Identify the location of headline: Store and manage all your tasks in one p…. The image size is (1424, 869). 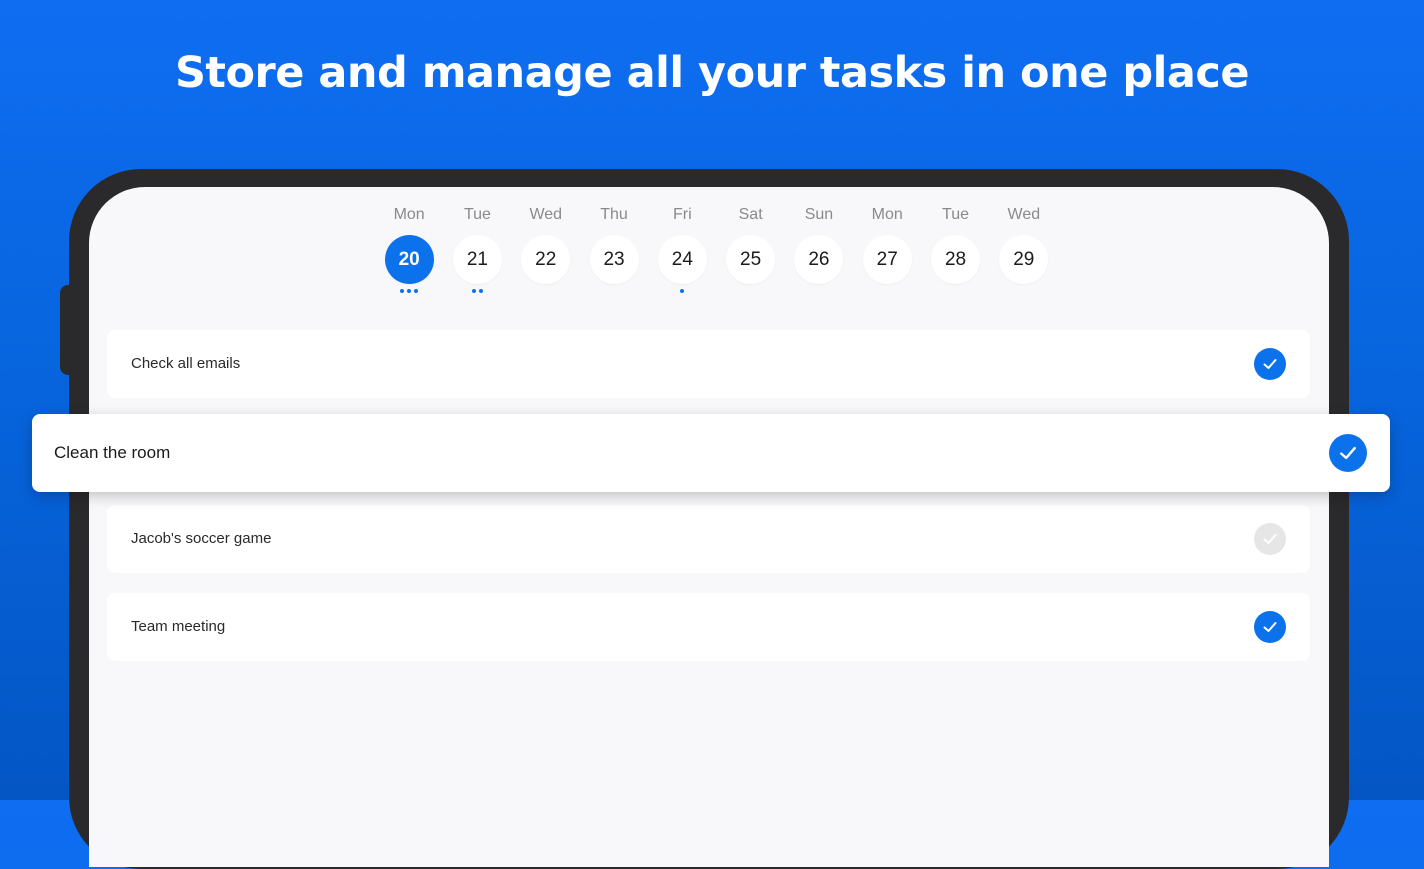
(712, 73).